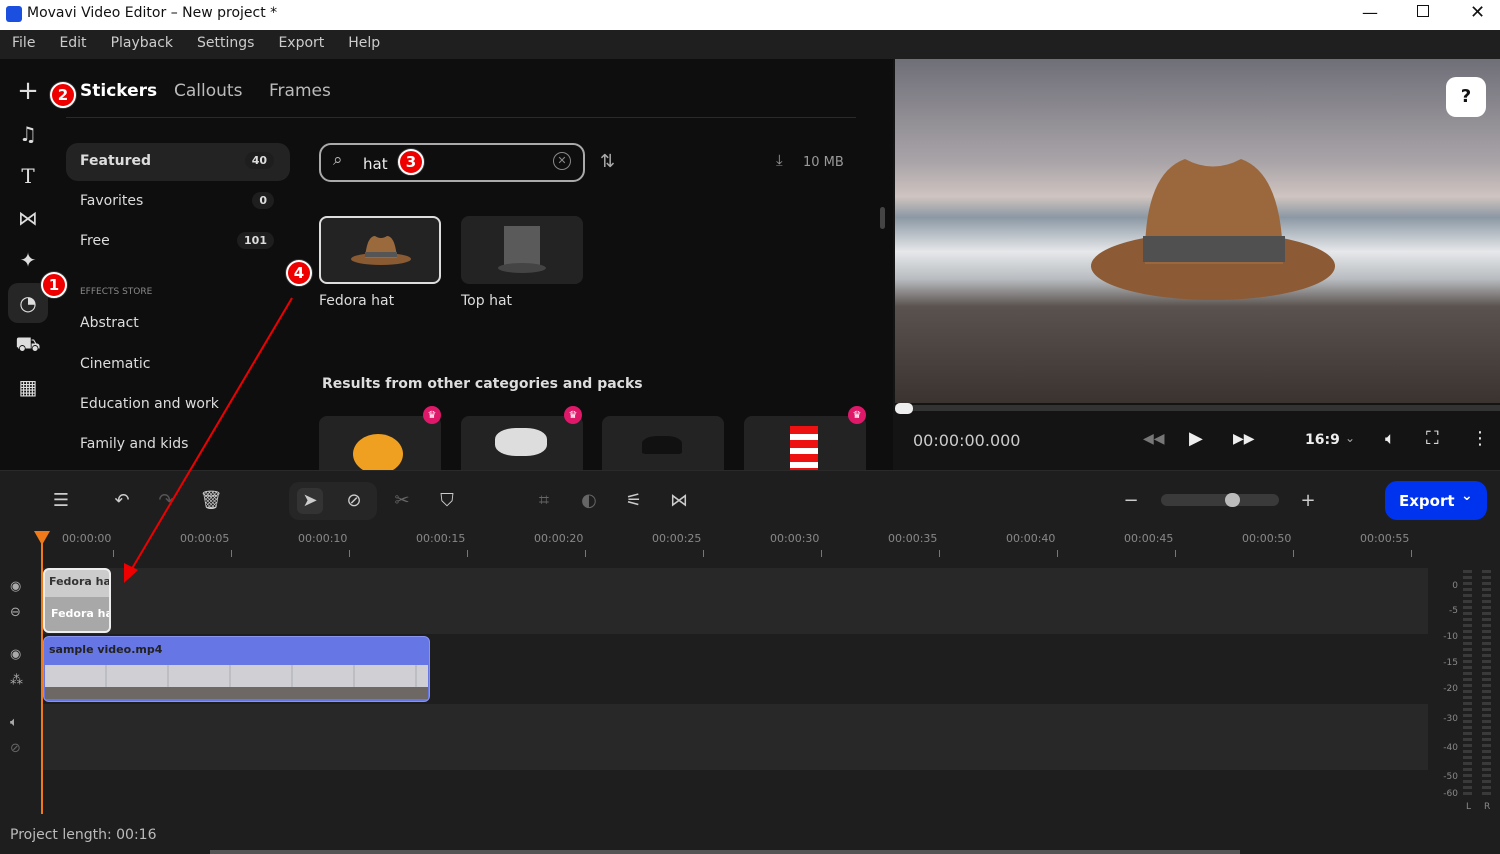  What do you see at coordinates (299, 273) in the screenshot?
I see `annotation-badge: 4` at bounding box center [299, 273].